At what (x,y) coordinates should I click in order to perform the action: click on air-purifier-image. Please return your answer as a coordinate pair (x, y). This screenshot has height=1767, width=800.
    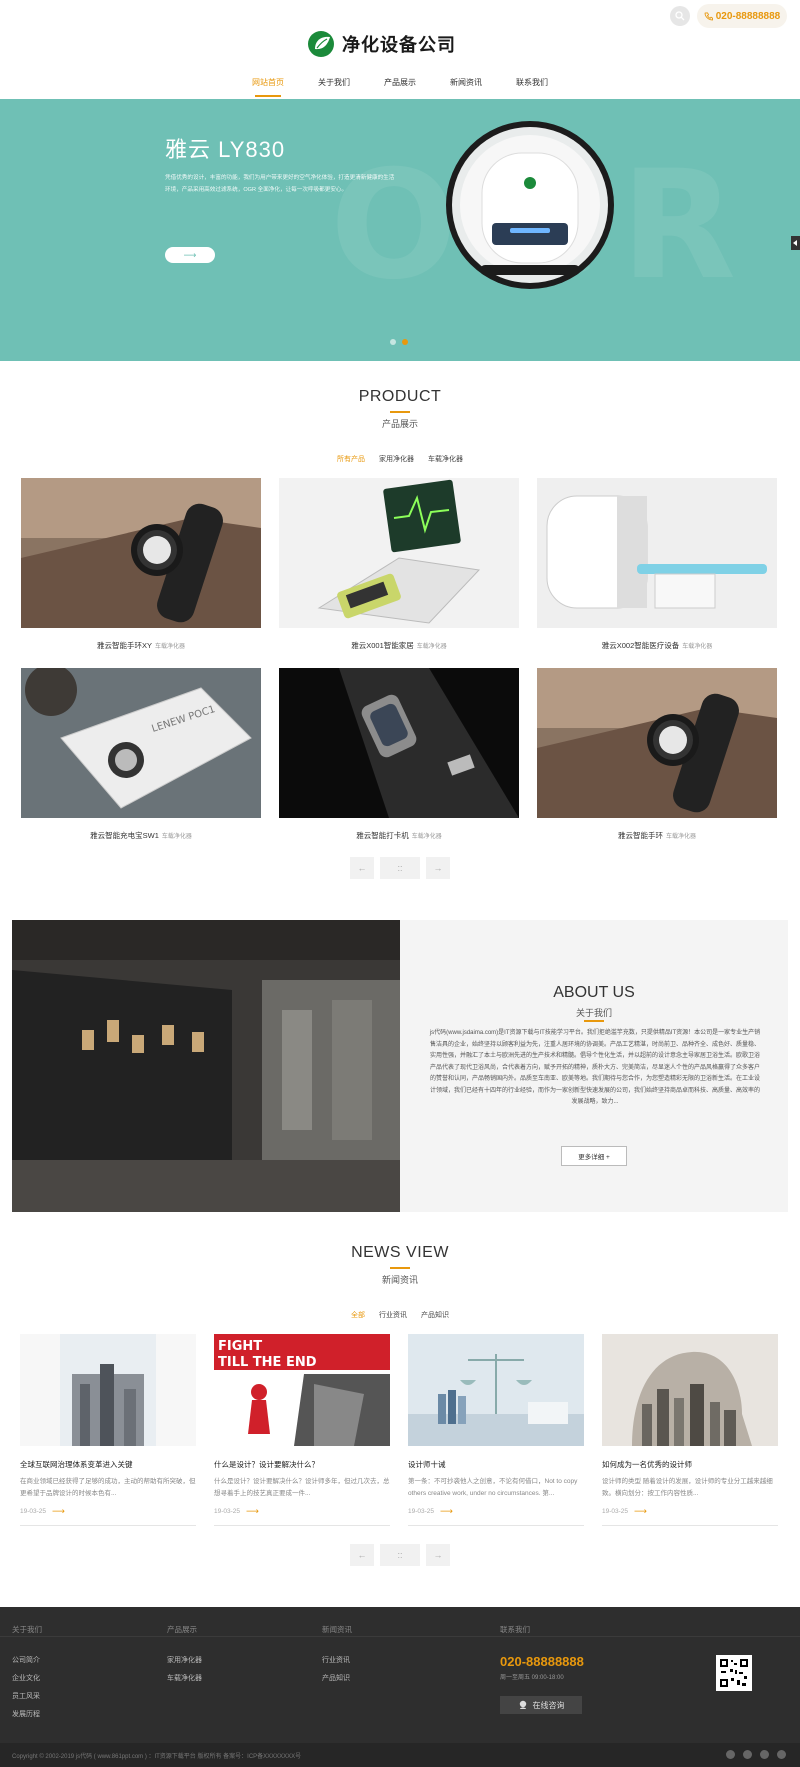
    Looking at the image, I should click on (530, 205).